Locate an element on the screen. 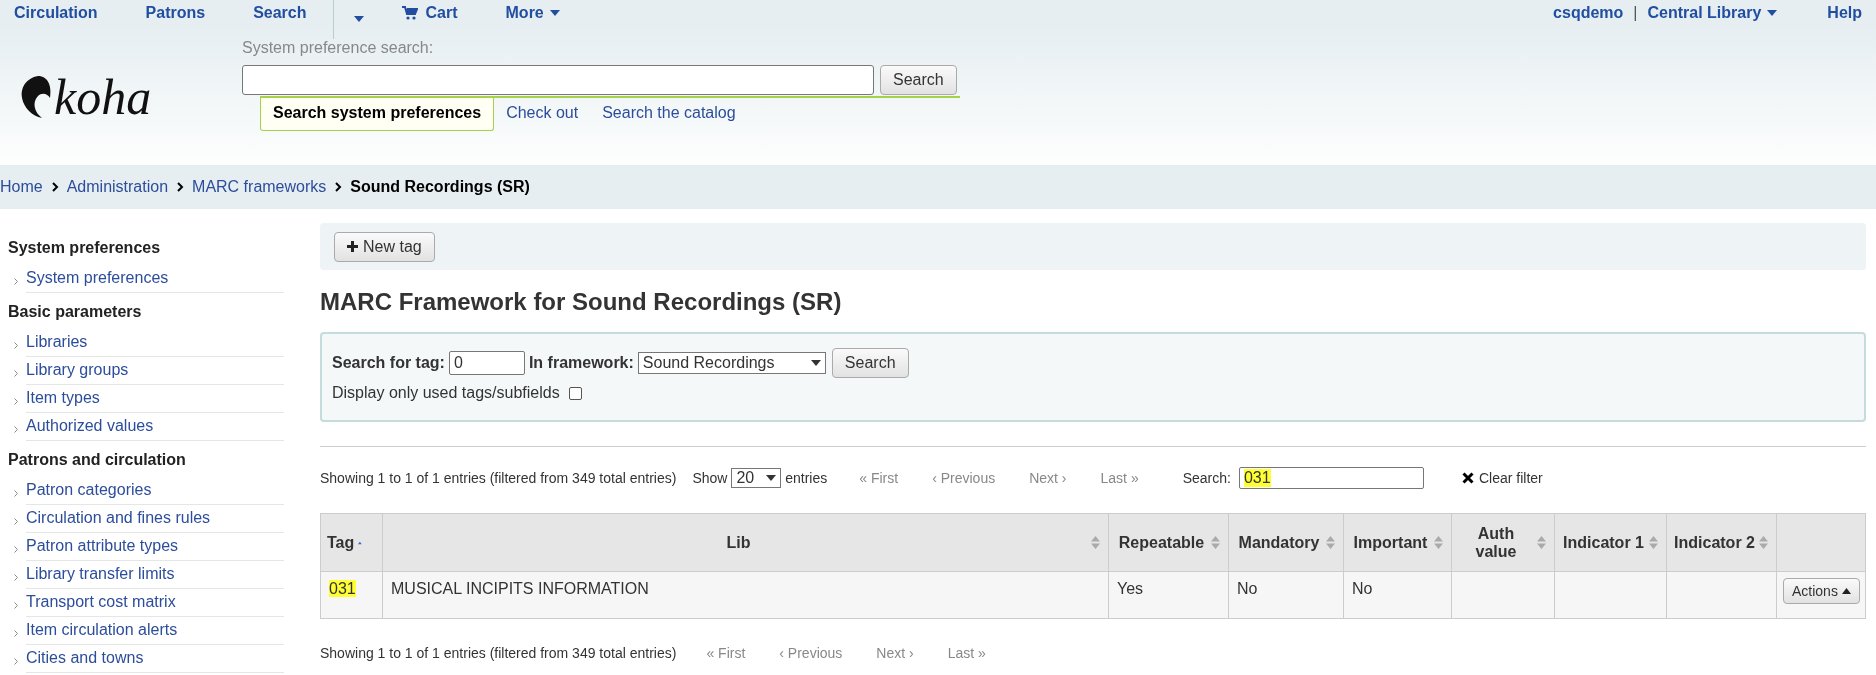 This screenshot has height=675, width=1876. column-header: Important is located at coordinates (1397, 542).